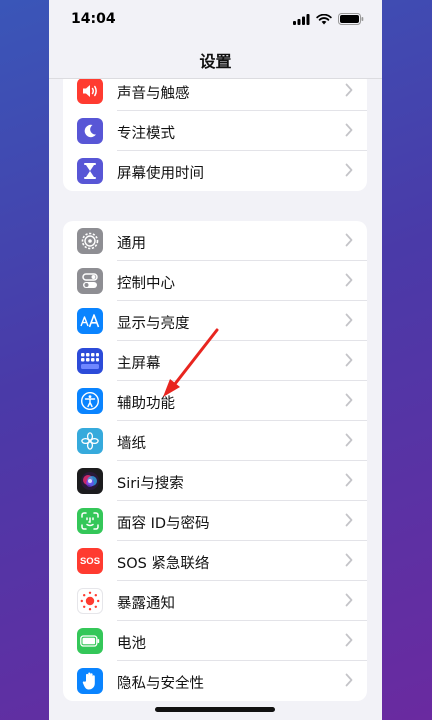 The width and height of the screenshot is (432, 720). What do you see at coordinates (131, 244) in the screenshot?
I see `settings-row-label: 通用` at bounding box center [131, 244].